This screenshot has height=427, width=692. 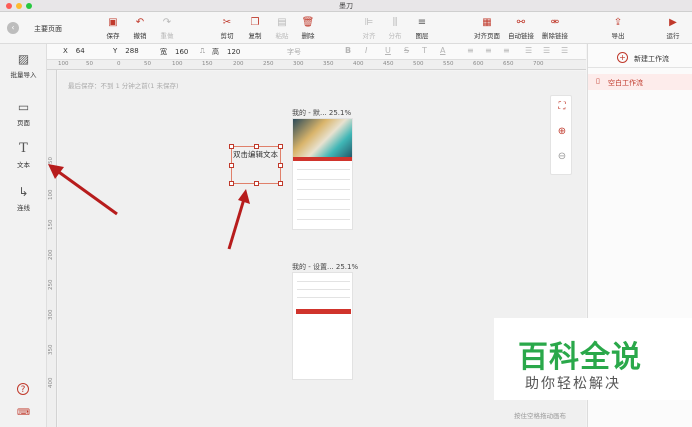 I want to click on arrow-to-text-element, so click(x=236, y=224).